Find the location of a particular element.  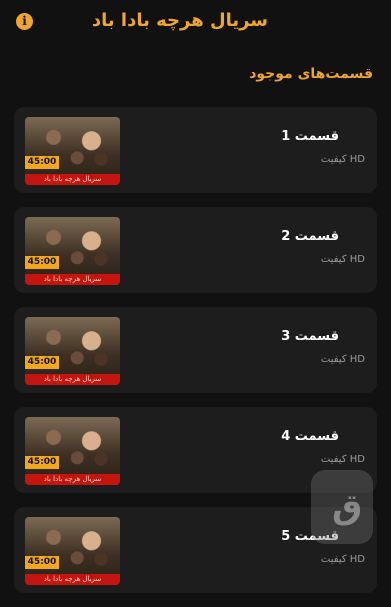

info-icon: i is located at coordinates (24, 21).